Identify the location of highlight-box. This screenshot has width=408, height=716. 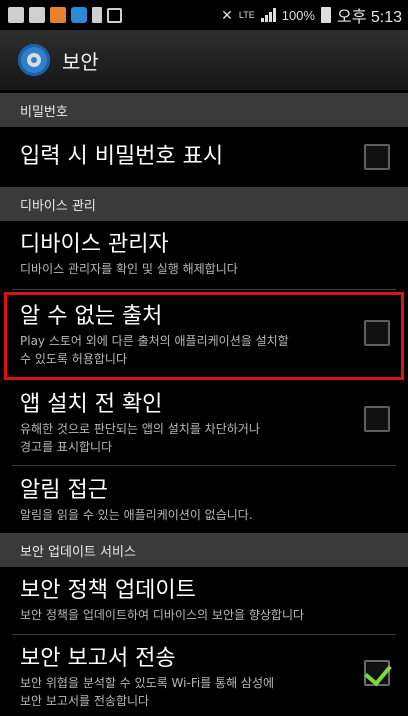
(204, 336).